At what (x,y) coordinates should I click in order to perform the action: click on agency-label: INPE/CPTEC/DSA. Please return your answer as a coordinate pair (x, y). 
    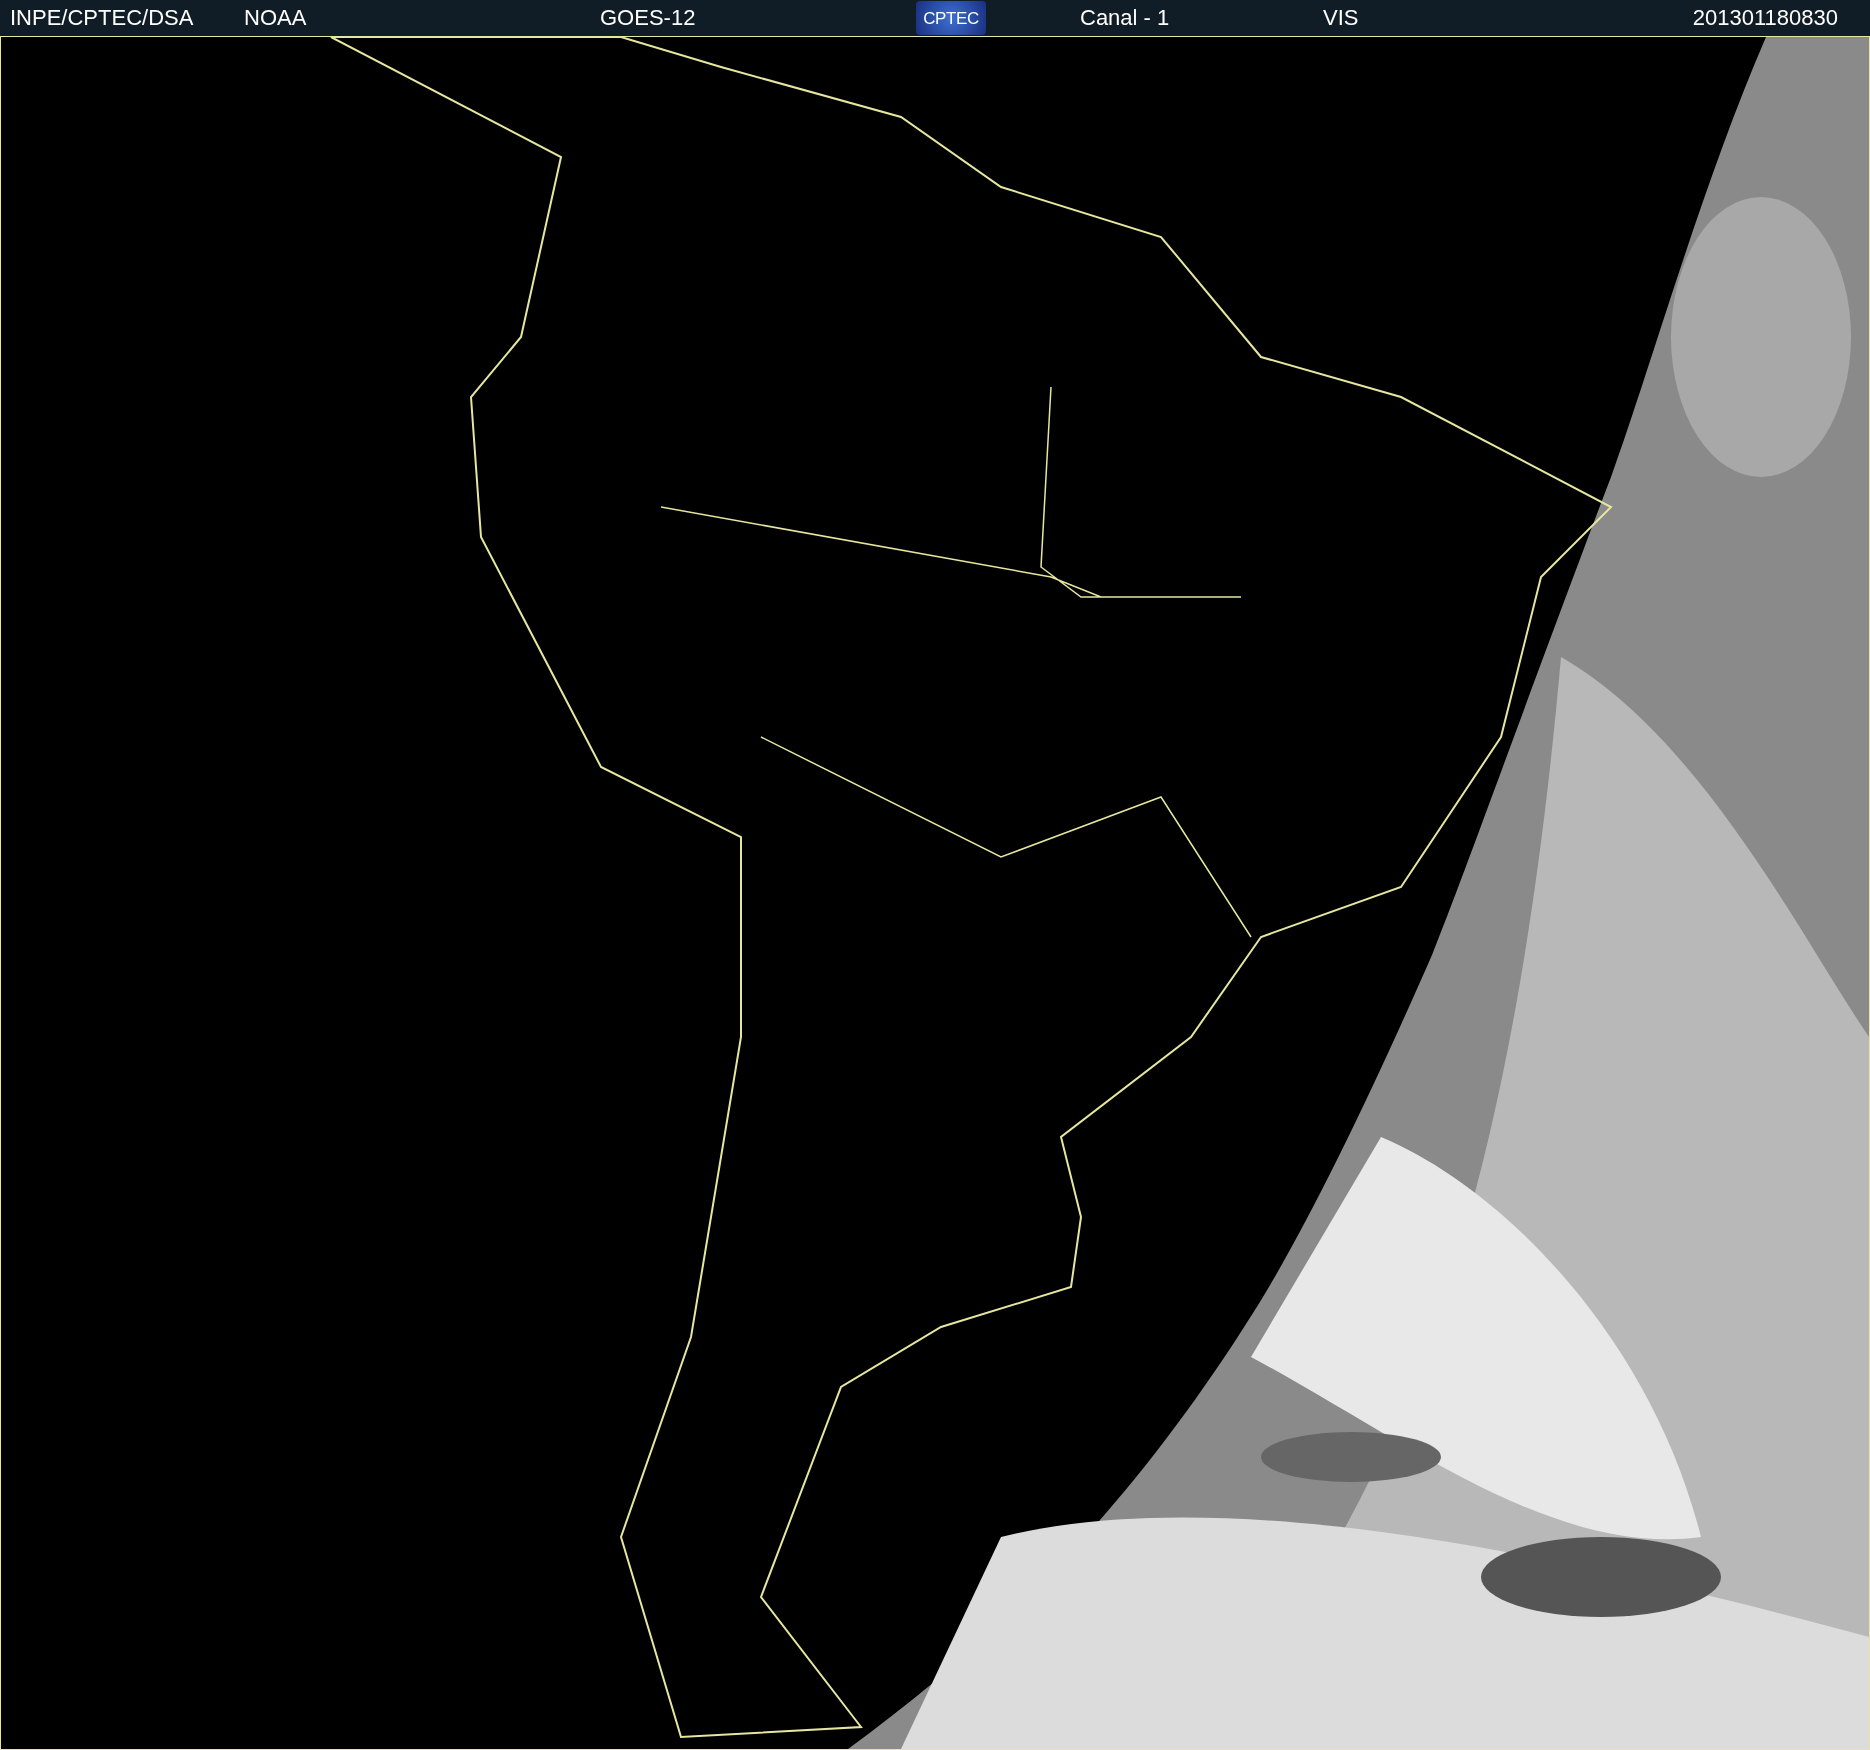
    Looking at the image, I should click on (102, 18).